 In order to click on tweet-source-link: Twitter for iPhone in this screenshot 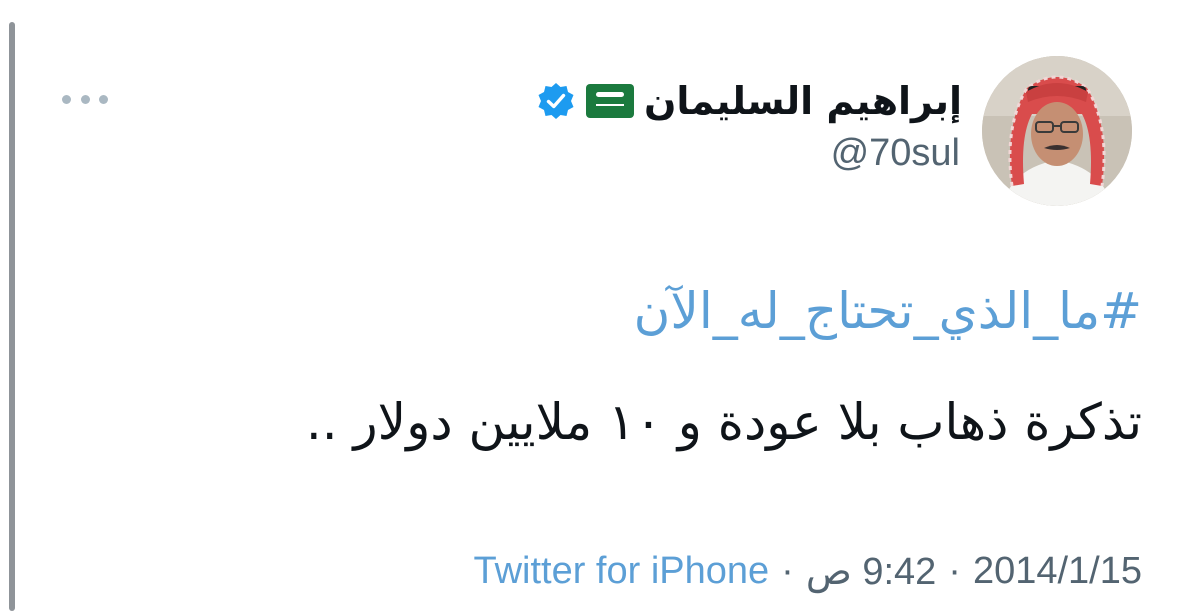, I will do `click(621, 571)`.